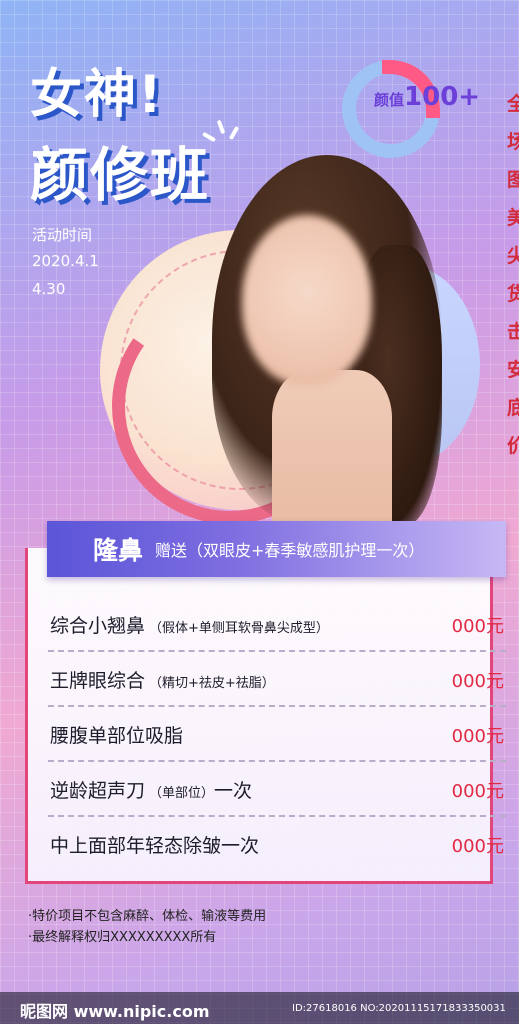 The image size is (519, 1024). What do you see at coordinates (290, 550) in the screenshot?
I see `banner-sub: 赠送（双眼皮+春季敏感肌护理一次）` at bounding box center [290, 550].